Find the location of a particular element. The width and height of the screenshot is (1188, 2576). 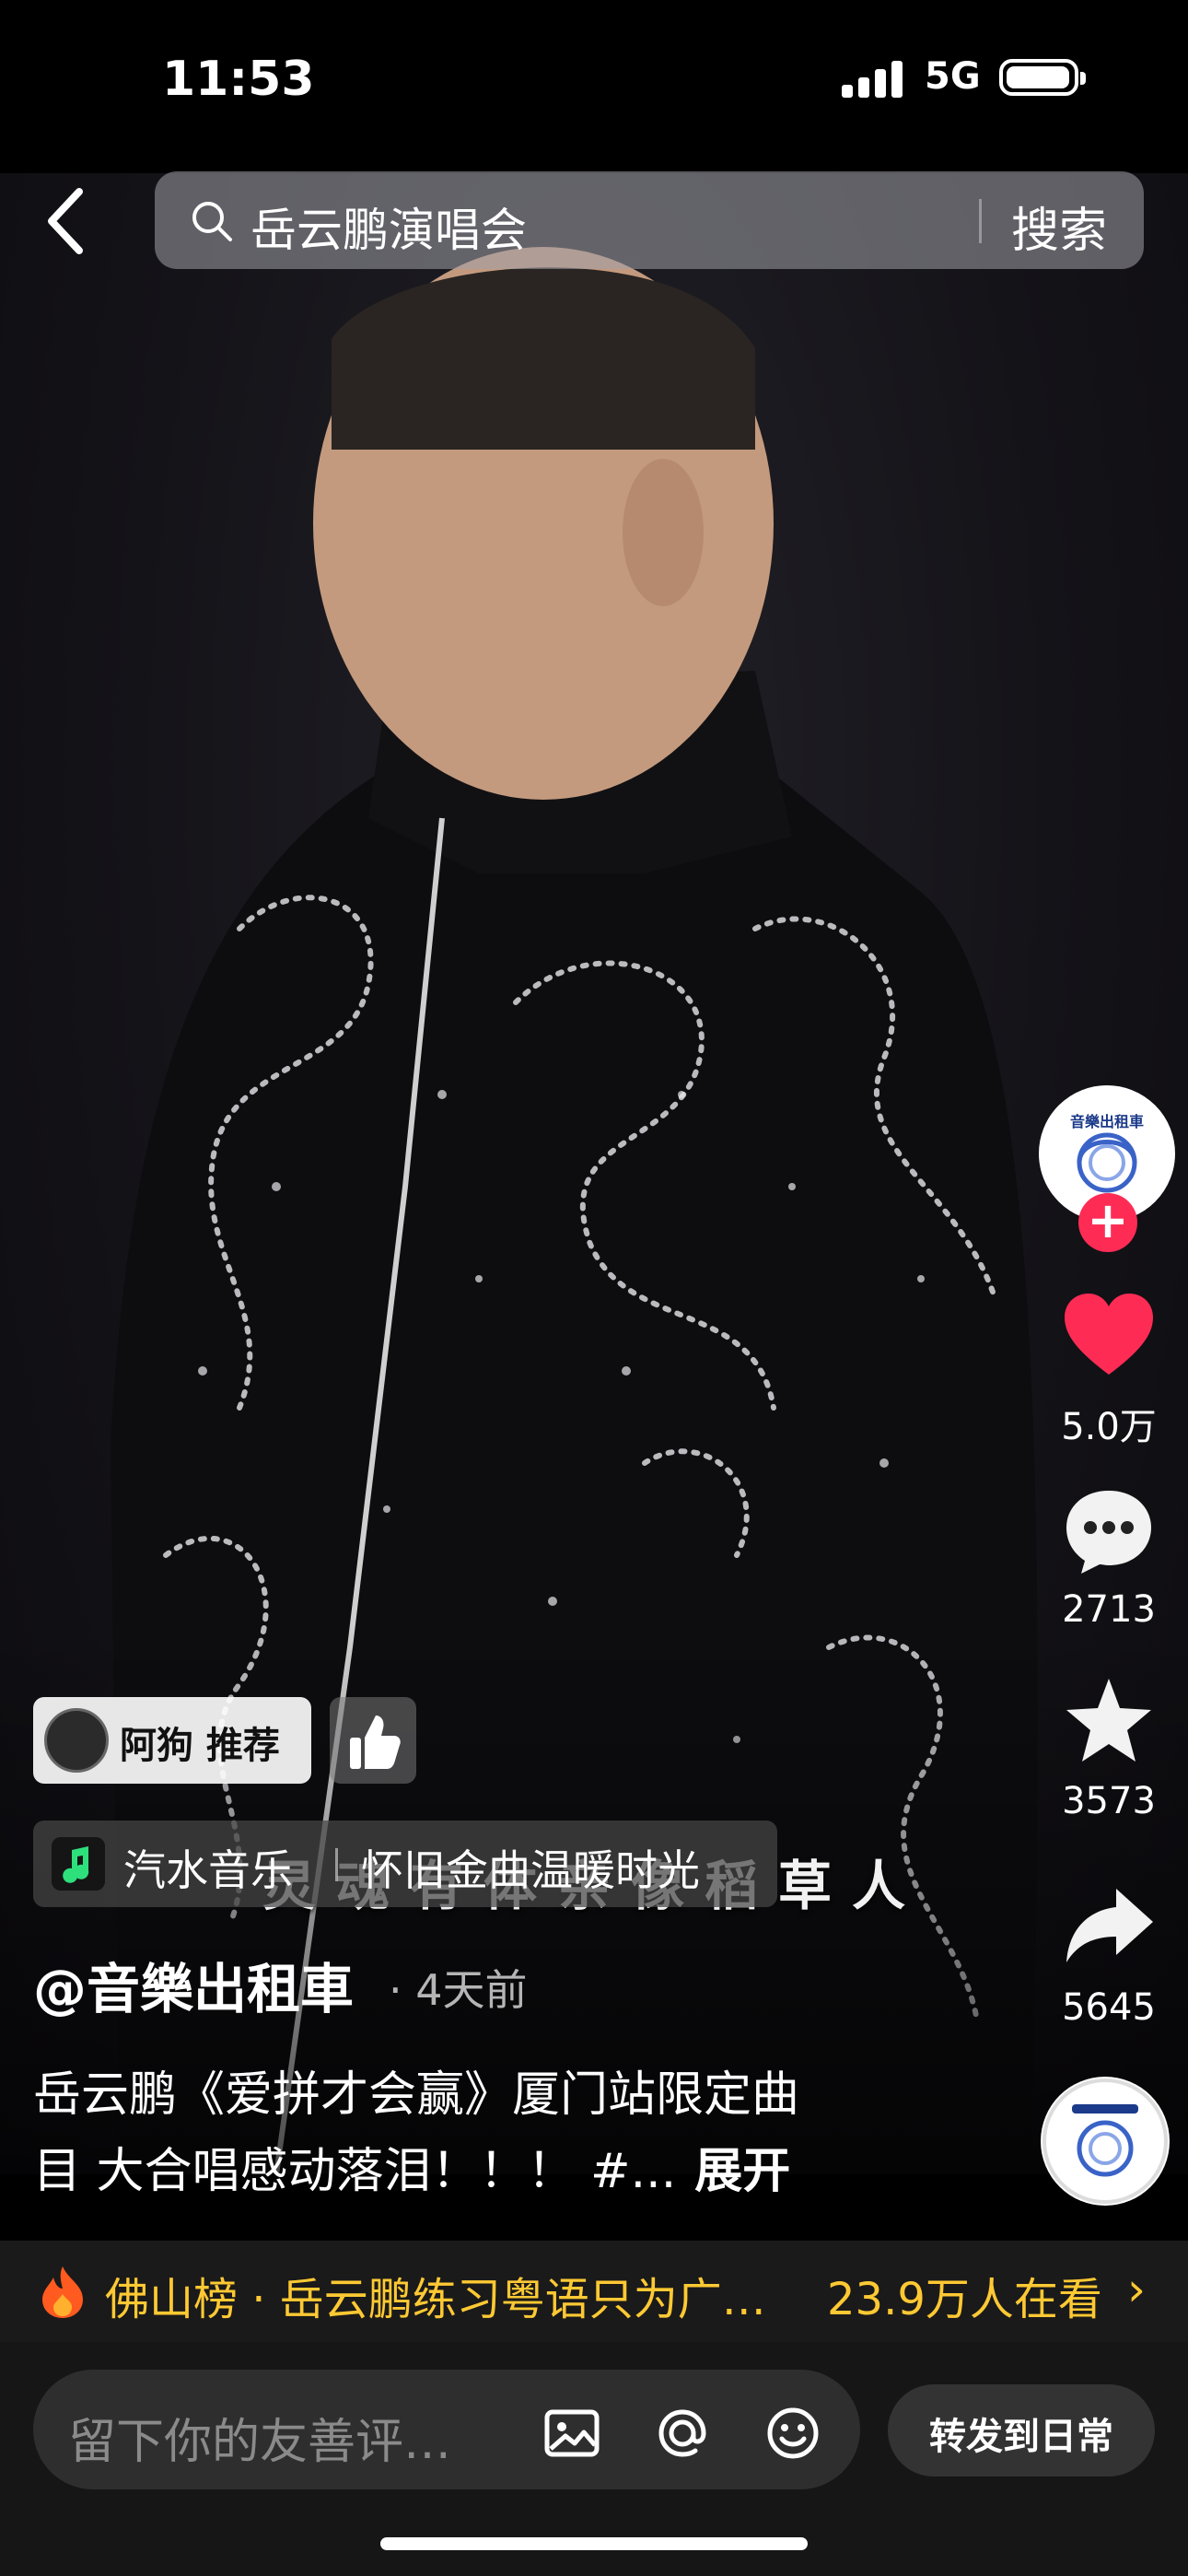

signal-icon is located at coordinates (872, 79).